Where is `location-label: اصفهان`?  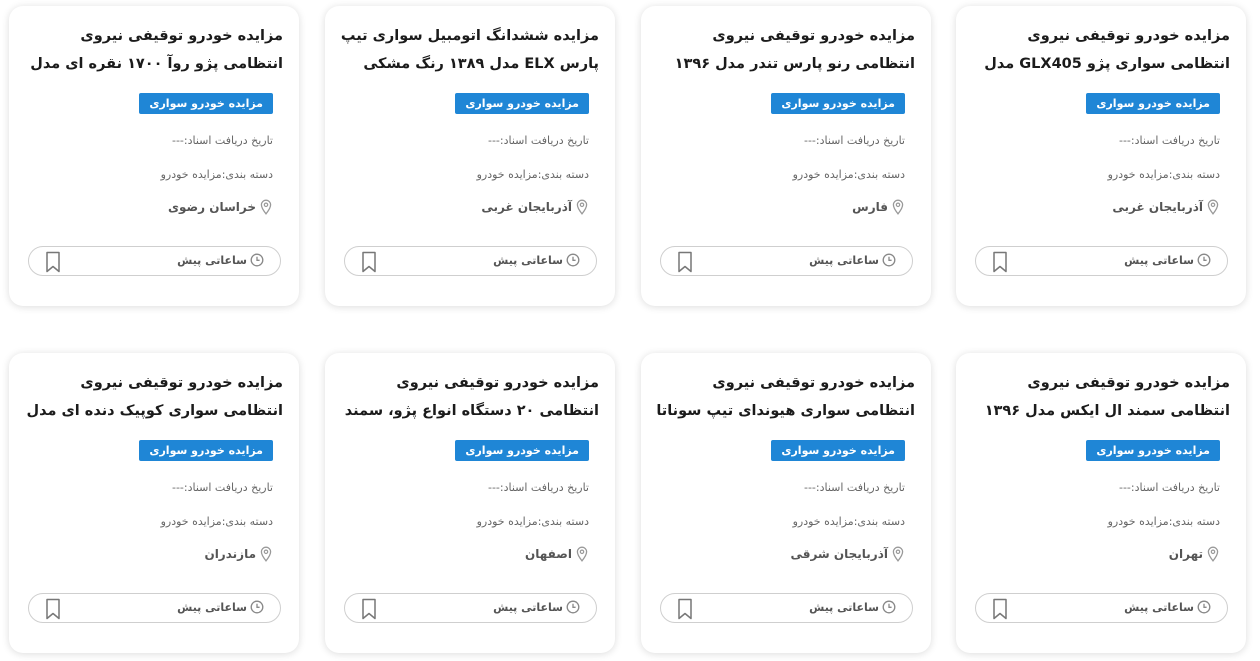
location-label: اصفهان is located at coordinates (548, 554).